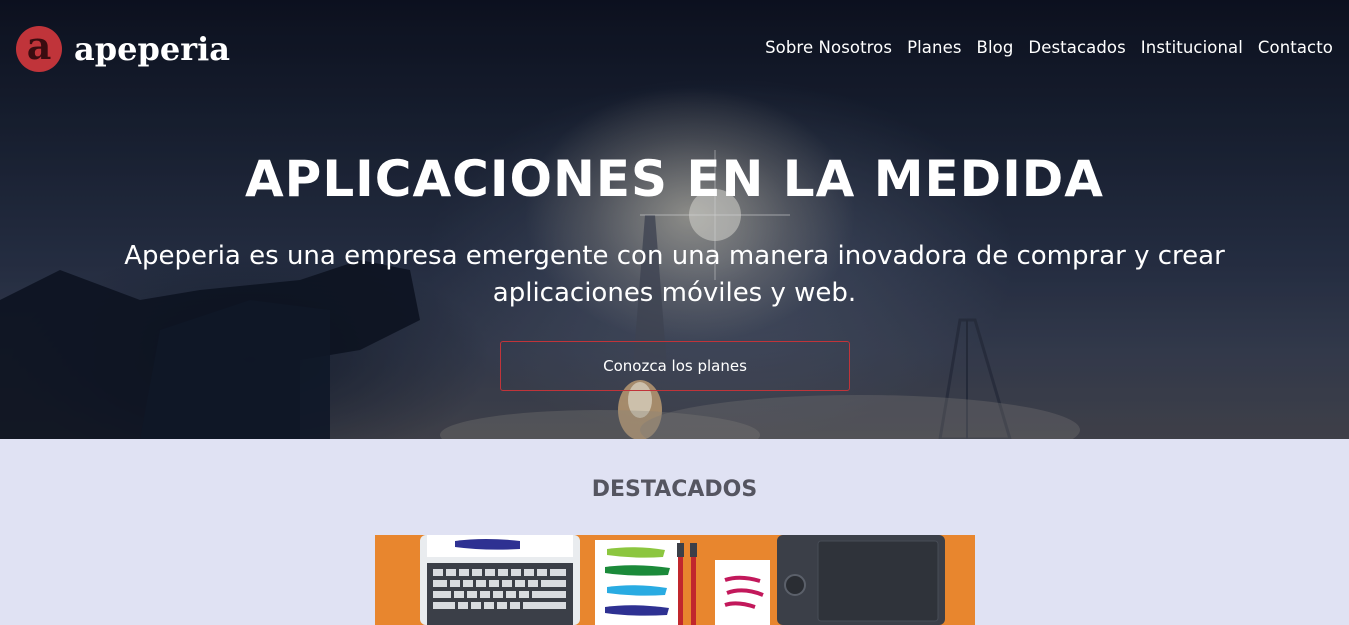 Image resolution: width=1349 pixels, height=625 pixels. Describe the element at coordinates (1192, 47) in the screenshot. I see `nav-link-institucional: Institucional` at that location.